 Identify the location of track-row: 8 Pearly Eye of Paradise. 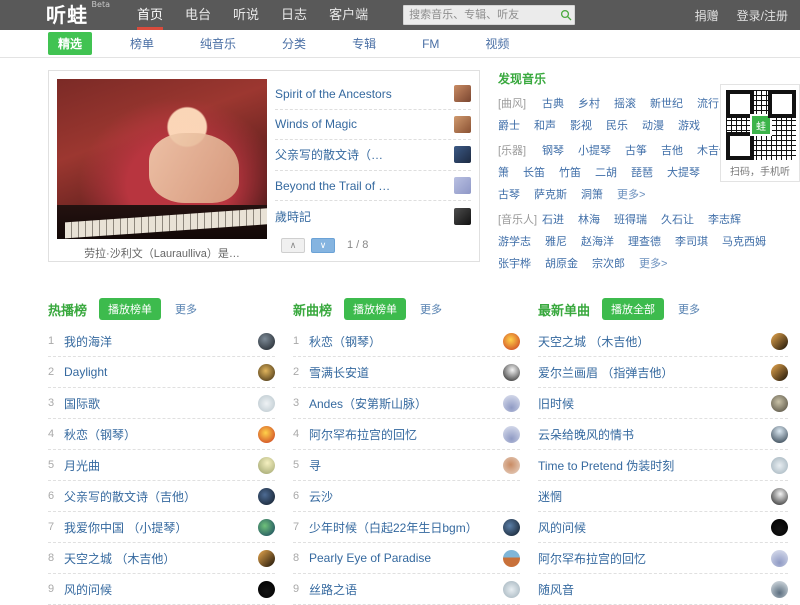
(406, 558).